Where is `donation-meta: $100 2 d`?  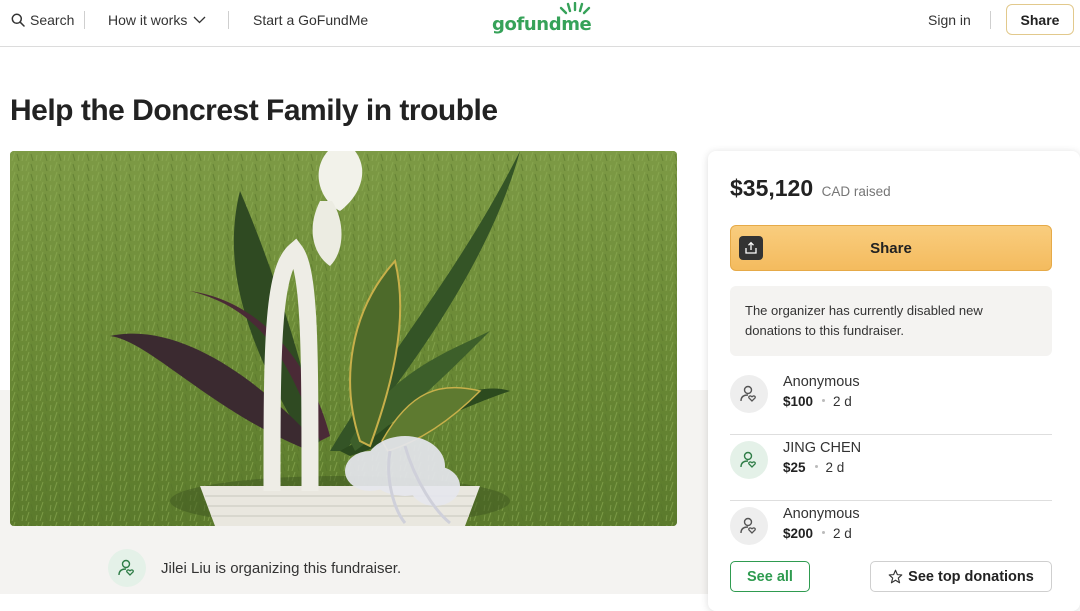
donation-meta: $100 2 d is located at coordinates (817, 401).